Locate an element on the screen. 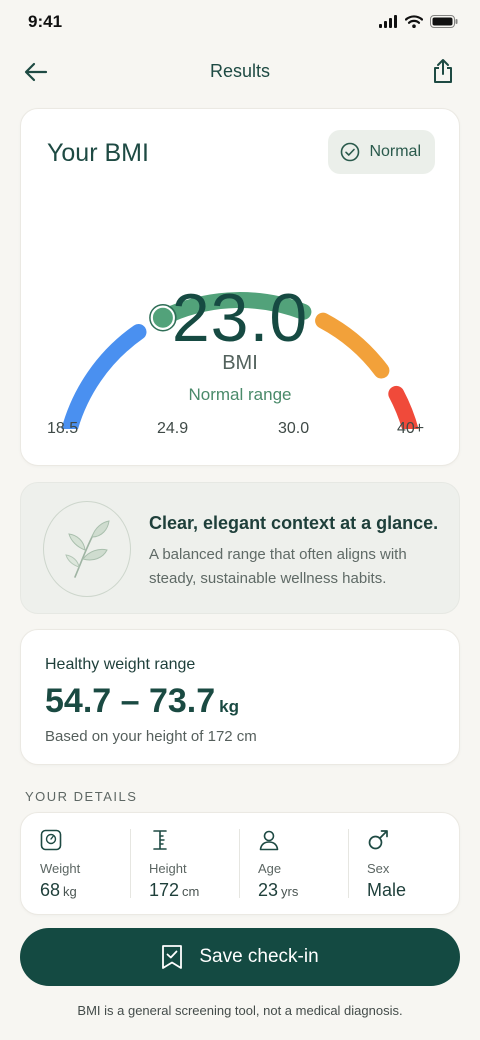  signal-icon is located at coordinates (388, 21).